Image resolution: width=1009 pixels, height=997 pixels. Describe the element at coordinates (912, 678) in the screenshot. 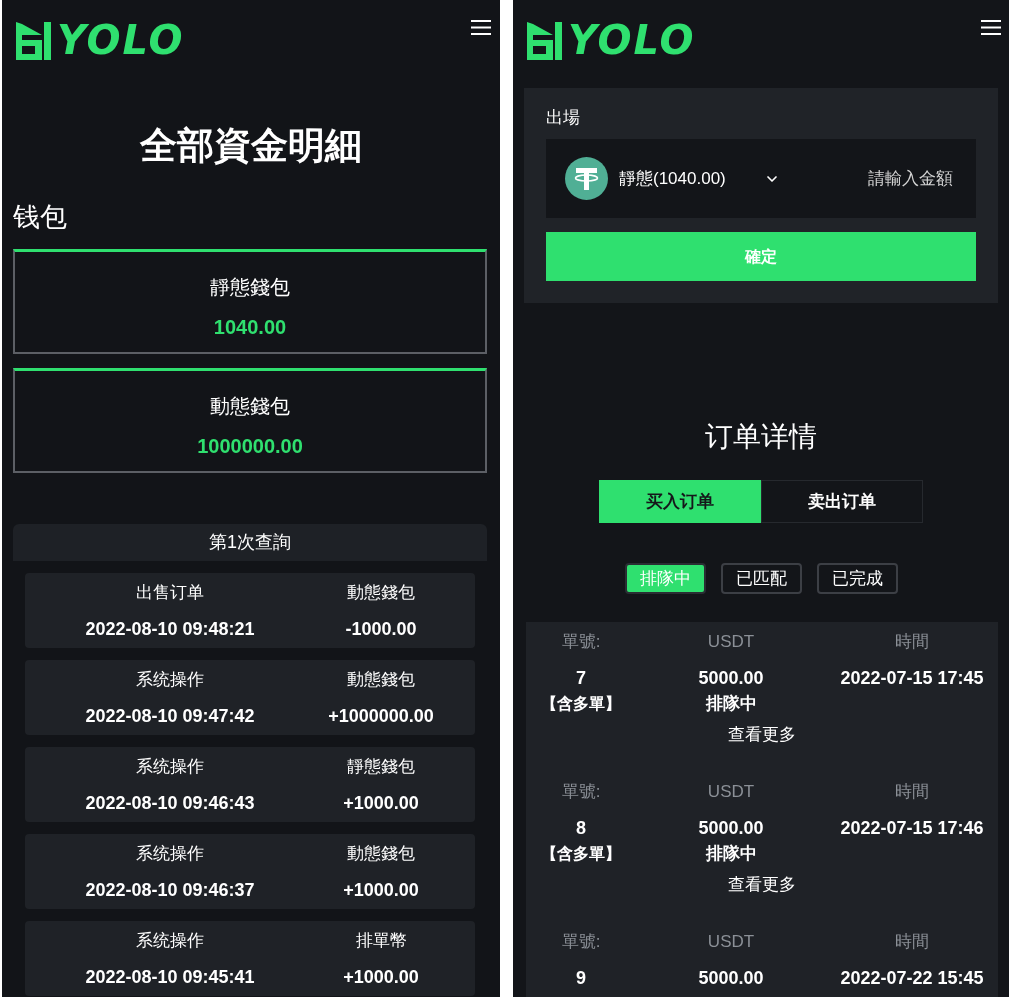

I see `order-time: 2022-07-15 17:45` at that location.